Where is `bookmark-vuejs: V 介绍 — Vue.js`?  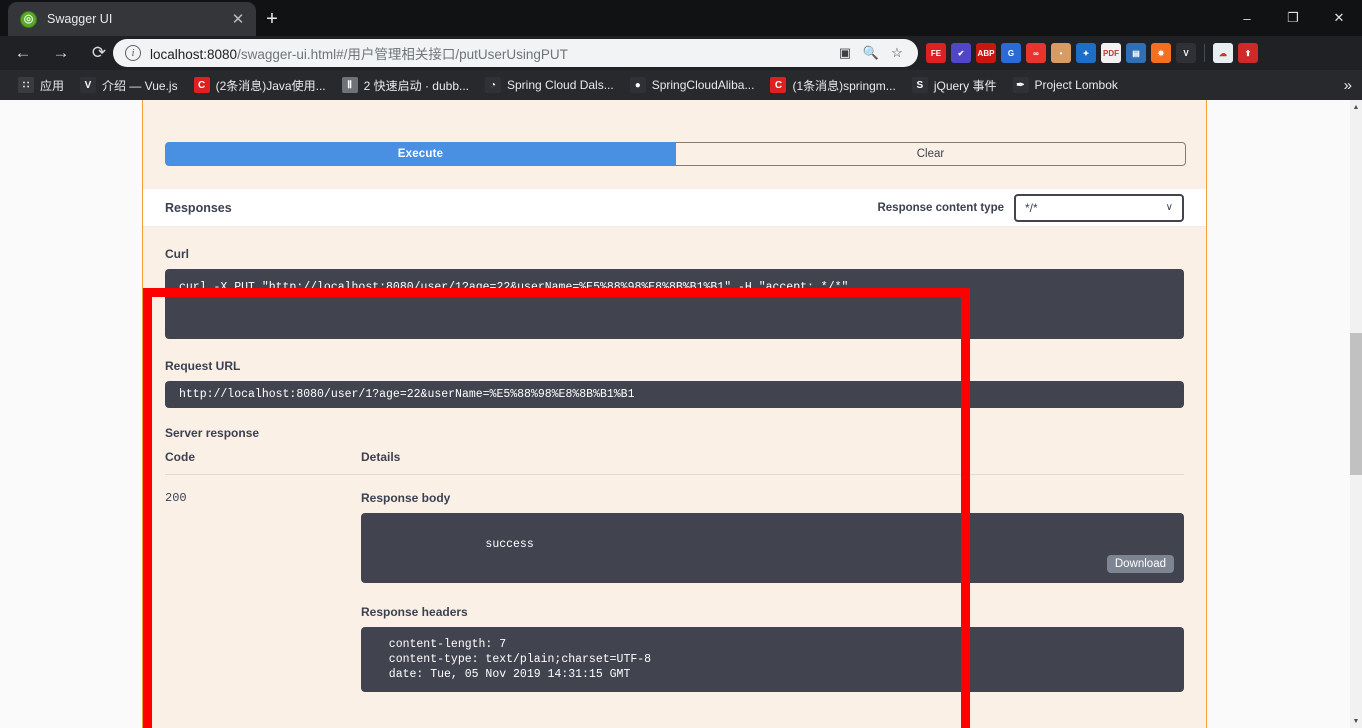 bookmark-vuejs: V 介绍 — Vue.js is located at coordinates (129, 85).